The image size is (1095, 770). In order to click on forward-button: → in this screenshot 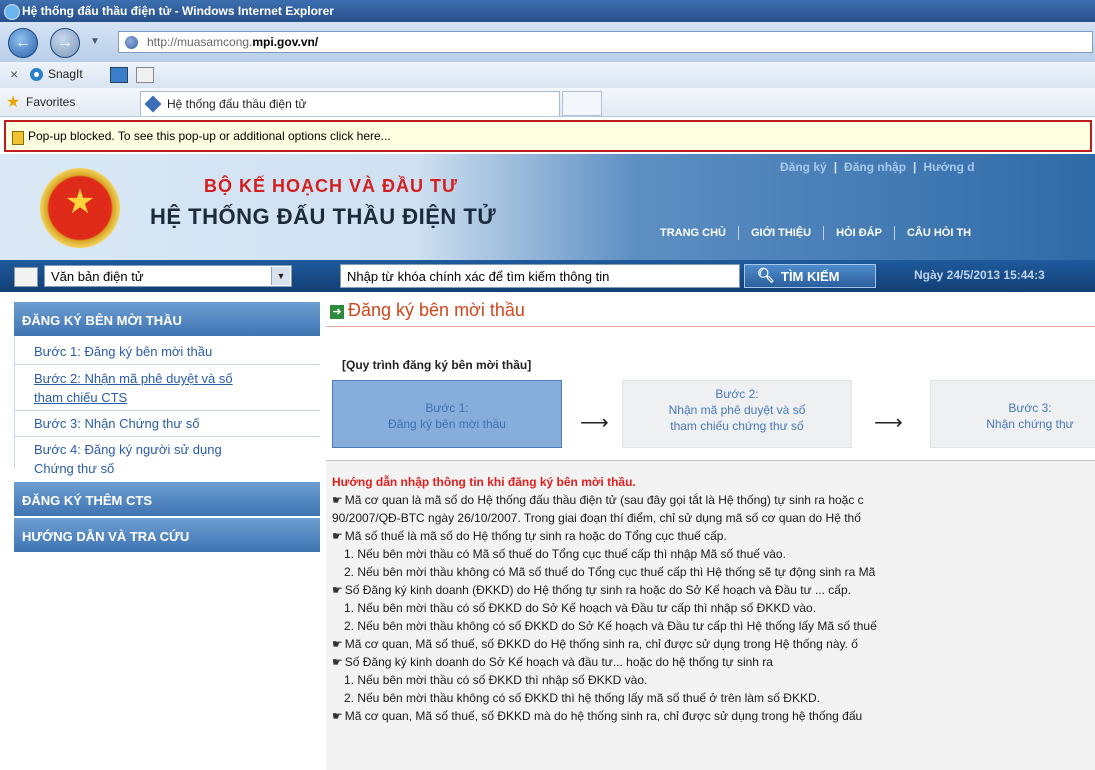, I will do `click(65, 43)`.